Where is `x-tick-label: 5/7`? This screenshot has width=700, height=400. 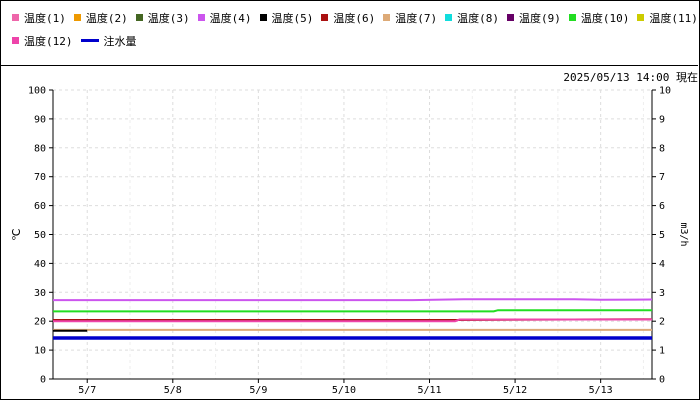
x-tick-label: 5/7 is located at coordinates (87, 390).